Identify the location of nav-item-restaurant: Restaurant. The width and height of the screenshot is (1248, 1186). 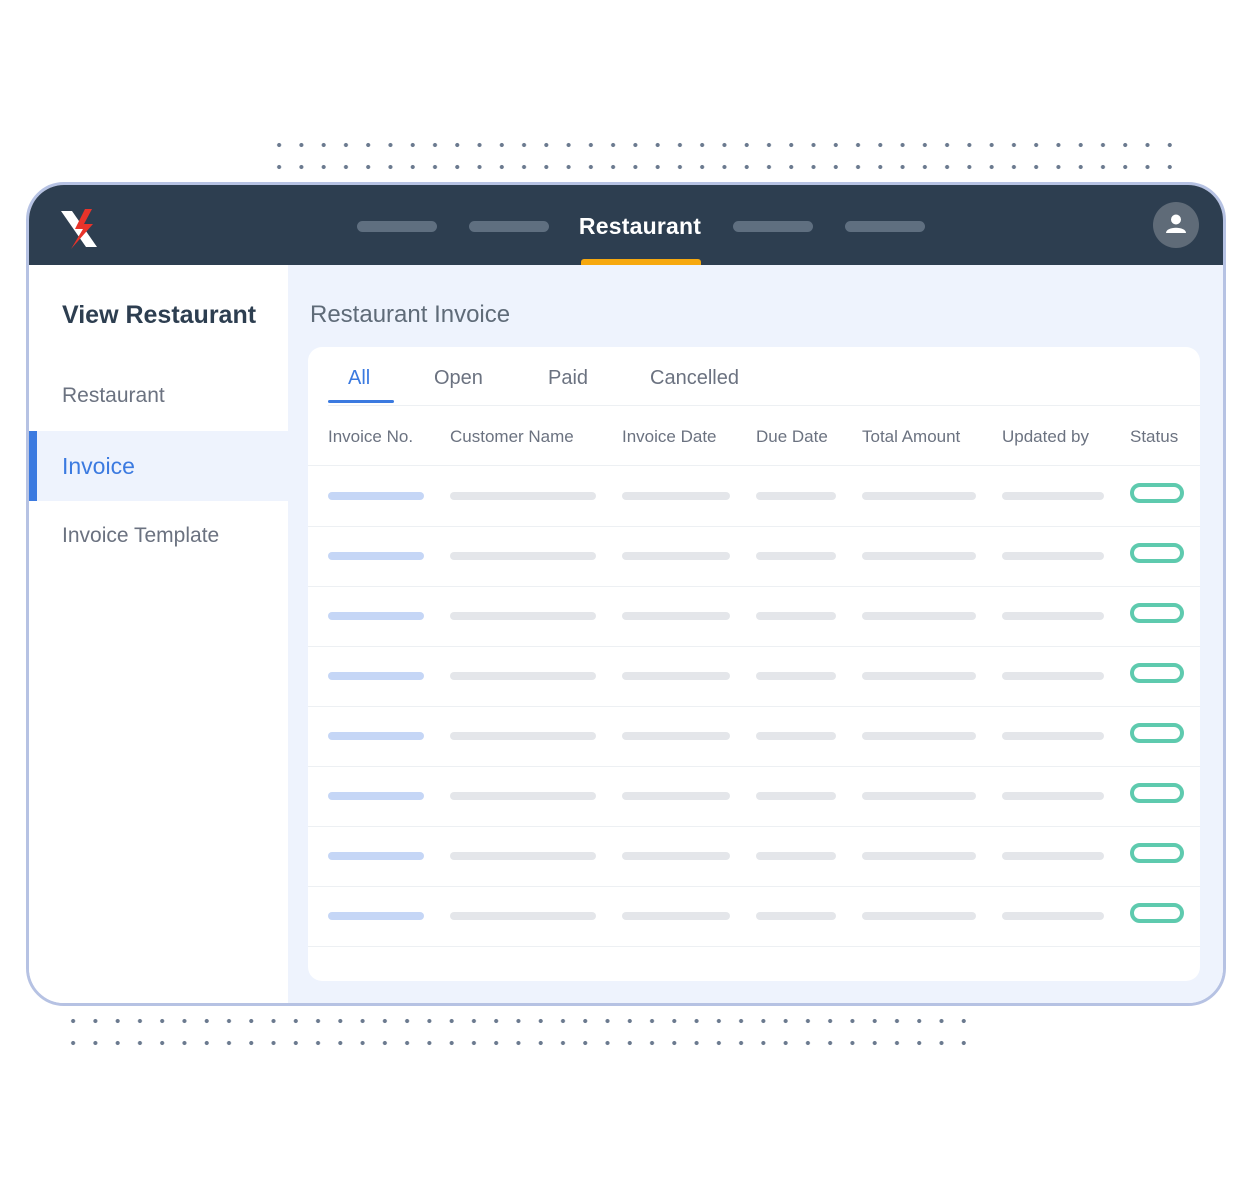
(640, 226).